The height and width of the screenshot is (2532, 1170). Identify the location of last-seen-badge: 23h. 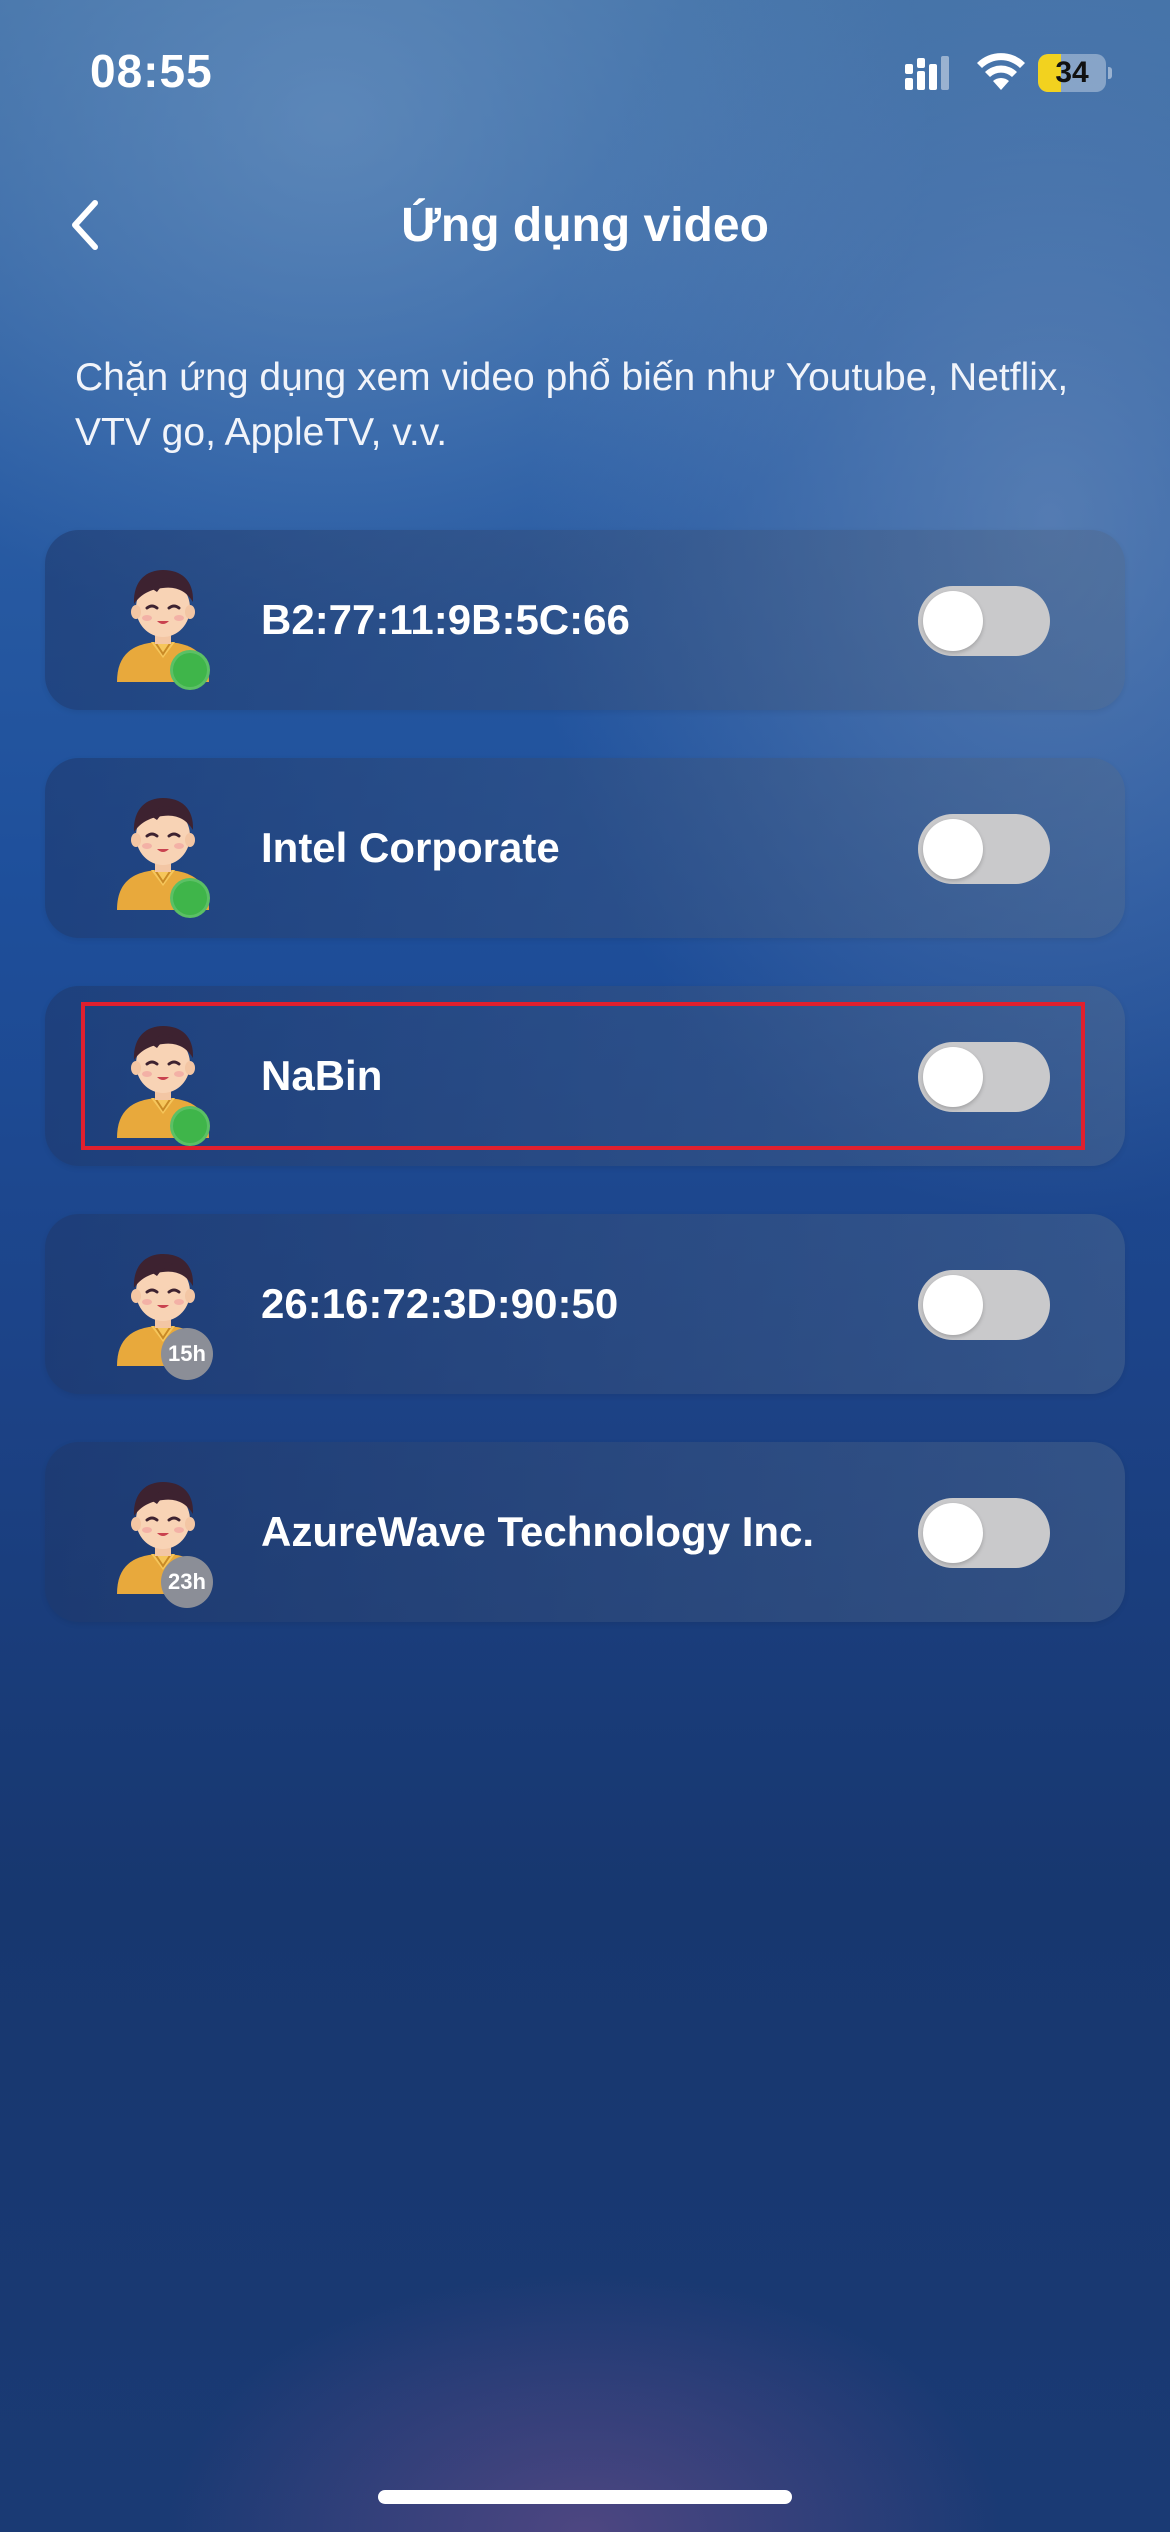
(187, 1582).